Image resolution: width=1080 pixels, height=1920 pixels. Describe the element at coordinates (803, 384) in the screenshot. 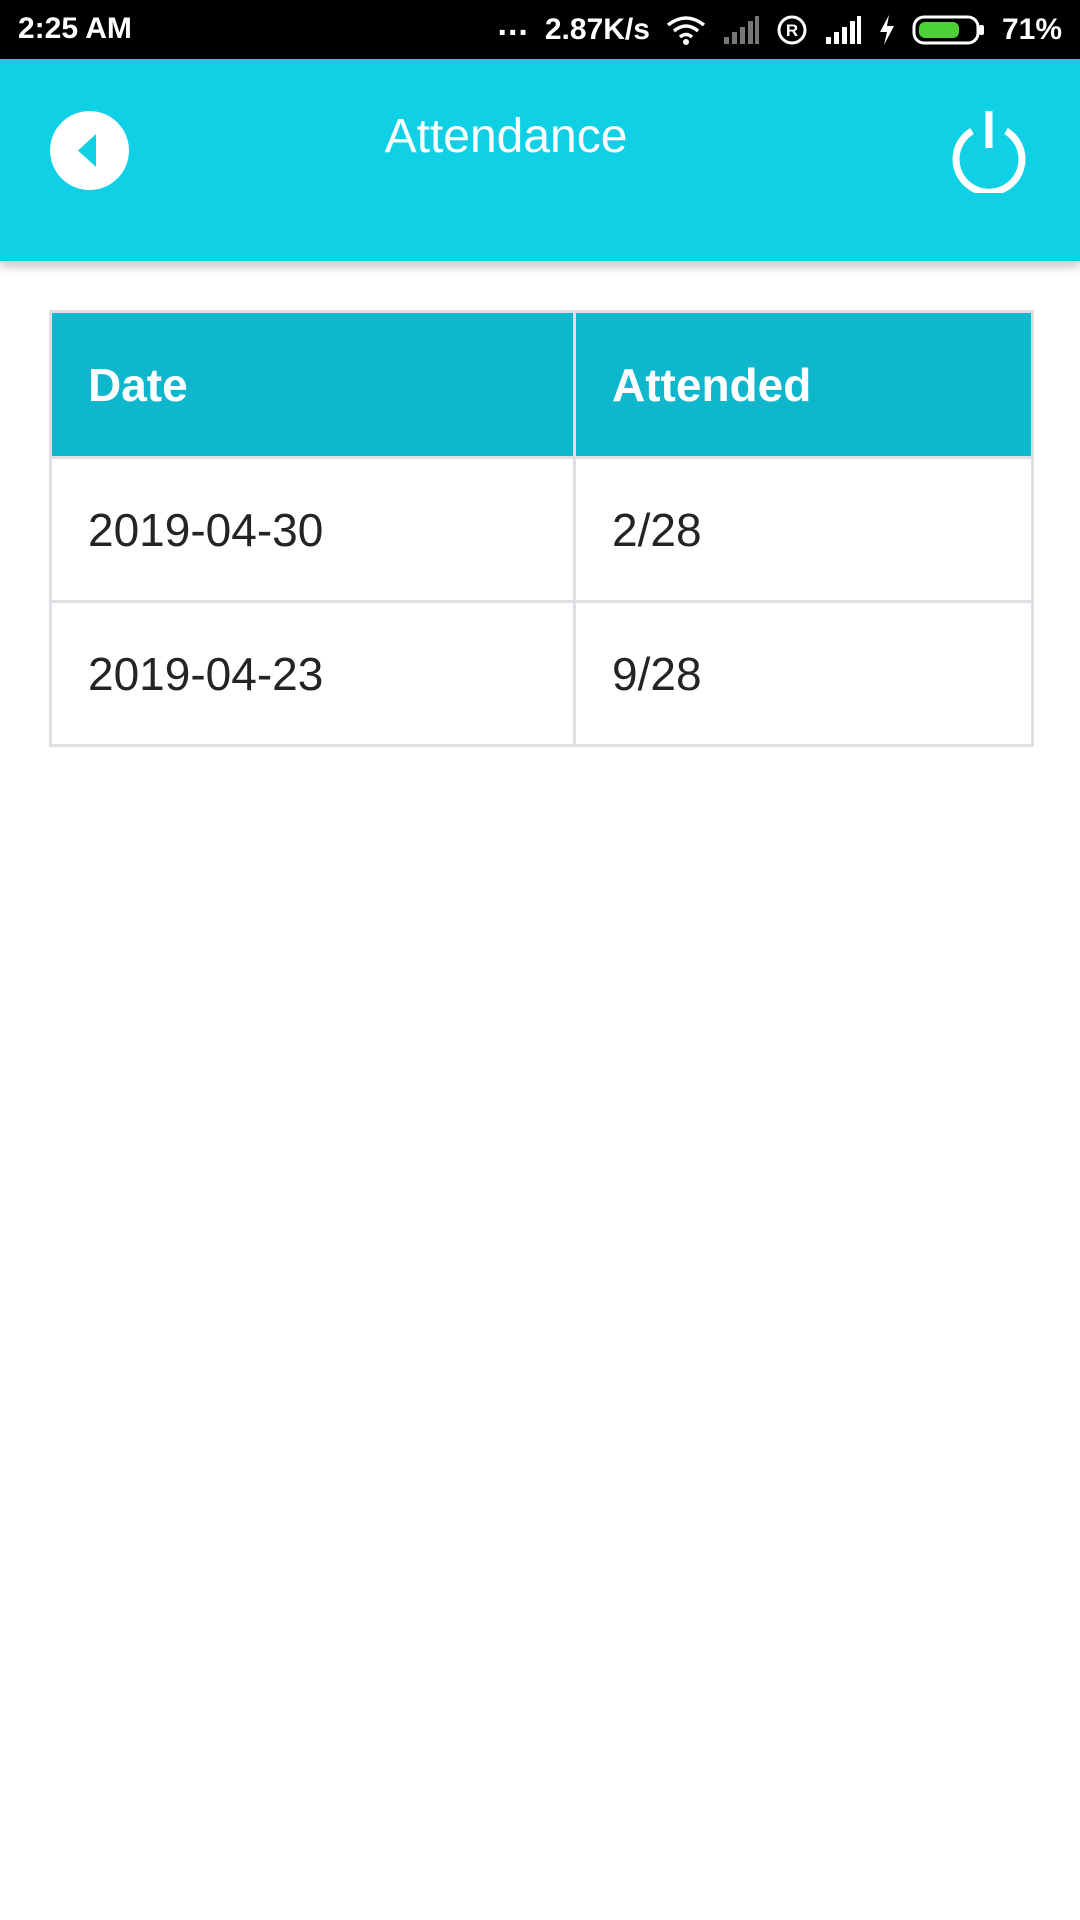

I see `column-header-attended: Attended` at that location.